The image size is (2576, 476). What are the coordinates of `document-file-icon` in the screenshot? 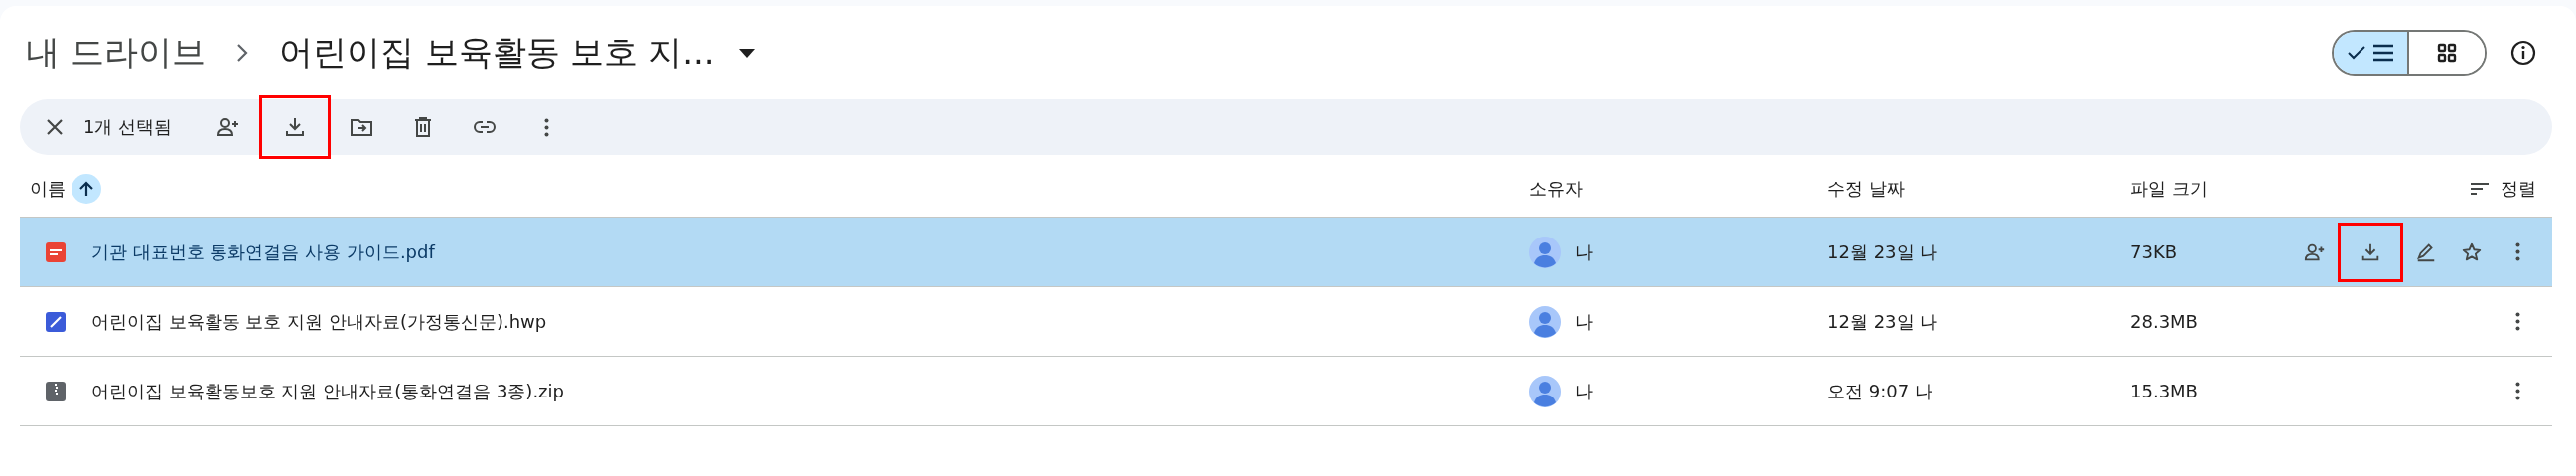 It's located at (56, 321).